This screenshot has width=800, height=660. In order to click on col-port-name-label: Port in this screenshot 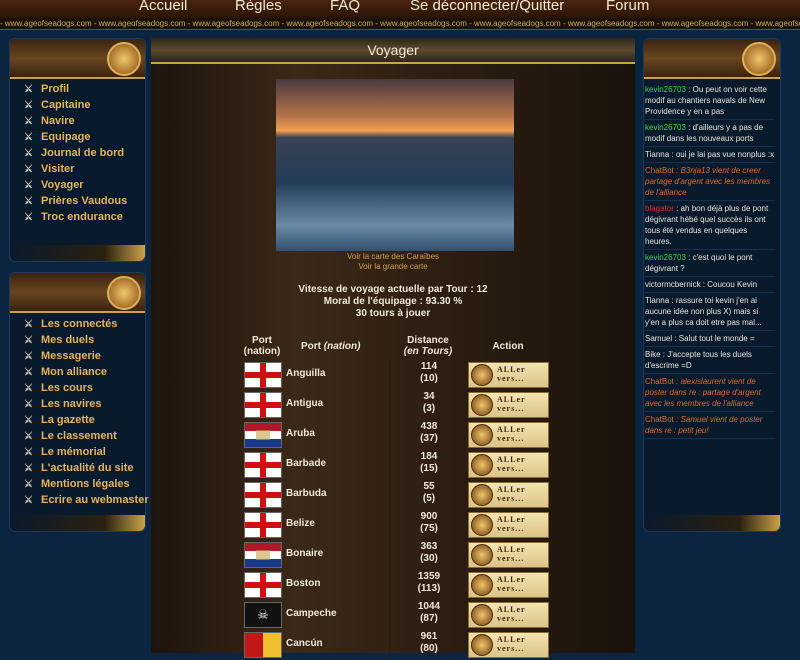, I will do `click(311, 346)`.